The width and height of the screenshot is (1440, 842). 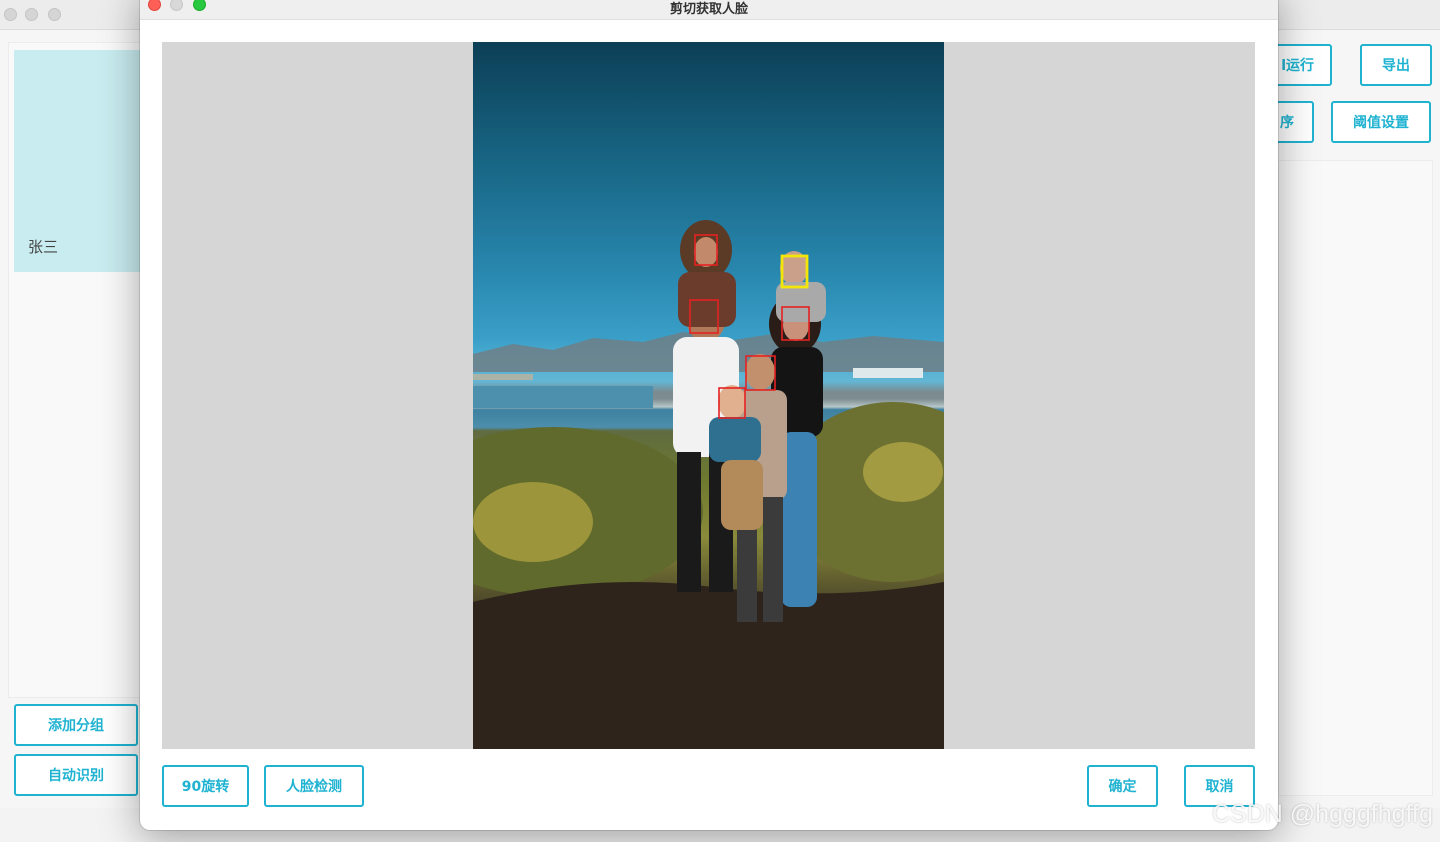 What do you see at coordinates (1122, 786) in the screenshot?
I see `confirm-button: 确定` at bounding box center [1122, 786].